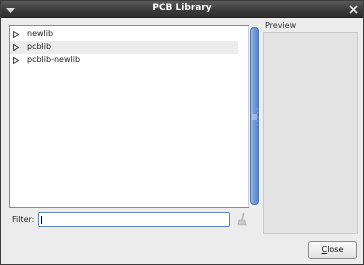 The image size is (364, 265). What do you see at coordinates (40, 33) in the screenshot?
I see `tree-row-label: newlib` at bounding box center [40, 33].